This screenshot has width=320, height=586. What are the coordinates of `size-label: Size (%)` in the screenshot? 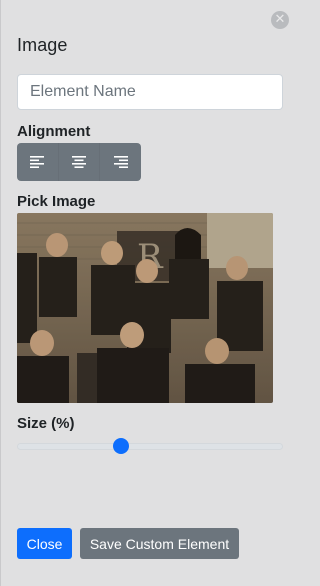 It's located at (46, 423).